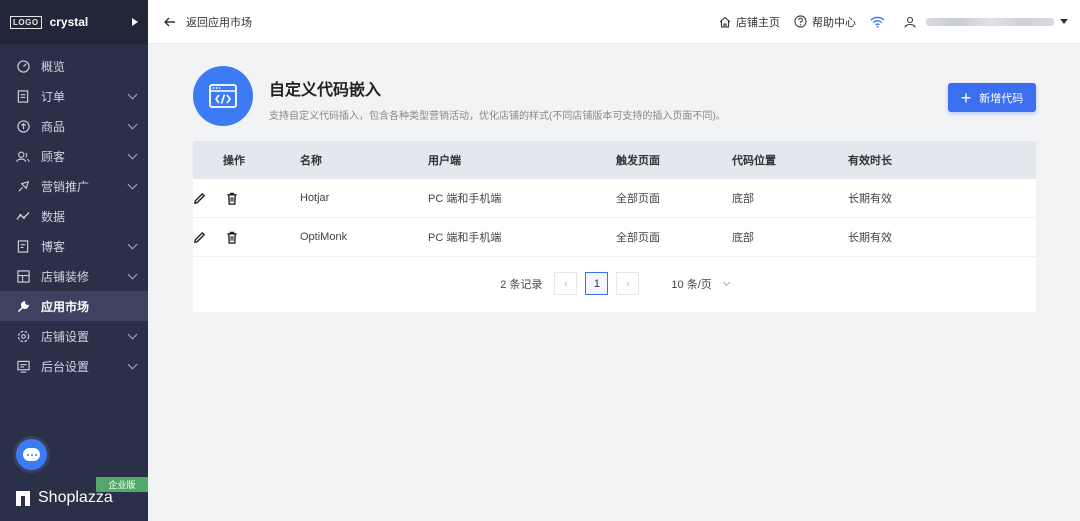  Describe the element at coordinates (74, 156) in the screenshot. I see `sidebar-item-customers: 顾客` at that location.